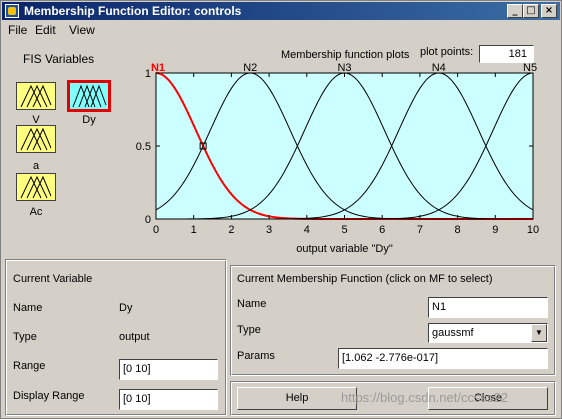 The width and height of the screenshot is (562, 419). I want to click on mf-name-label: Name, so click(252, 304).